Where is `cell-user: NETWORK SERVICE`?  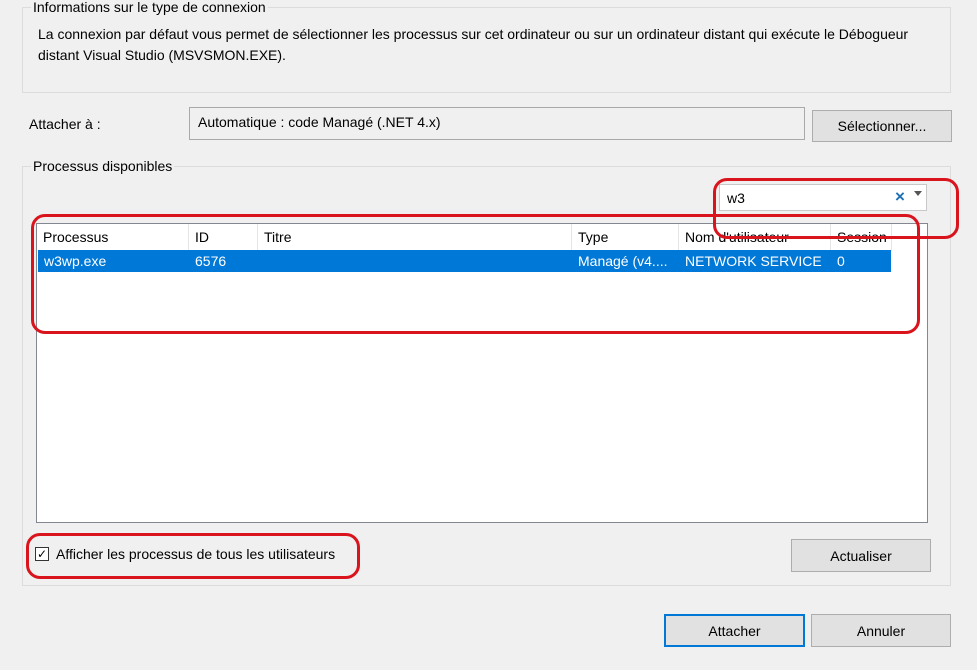 cell-user: NETWORK SERVICE is located at coordinates (753, 261).